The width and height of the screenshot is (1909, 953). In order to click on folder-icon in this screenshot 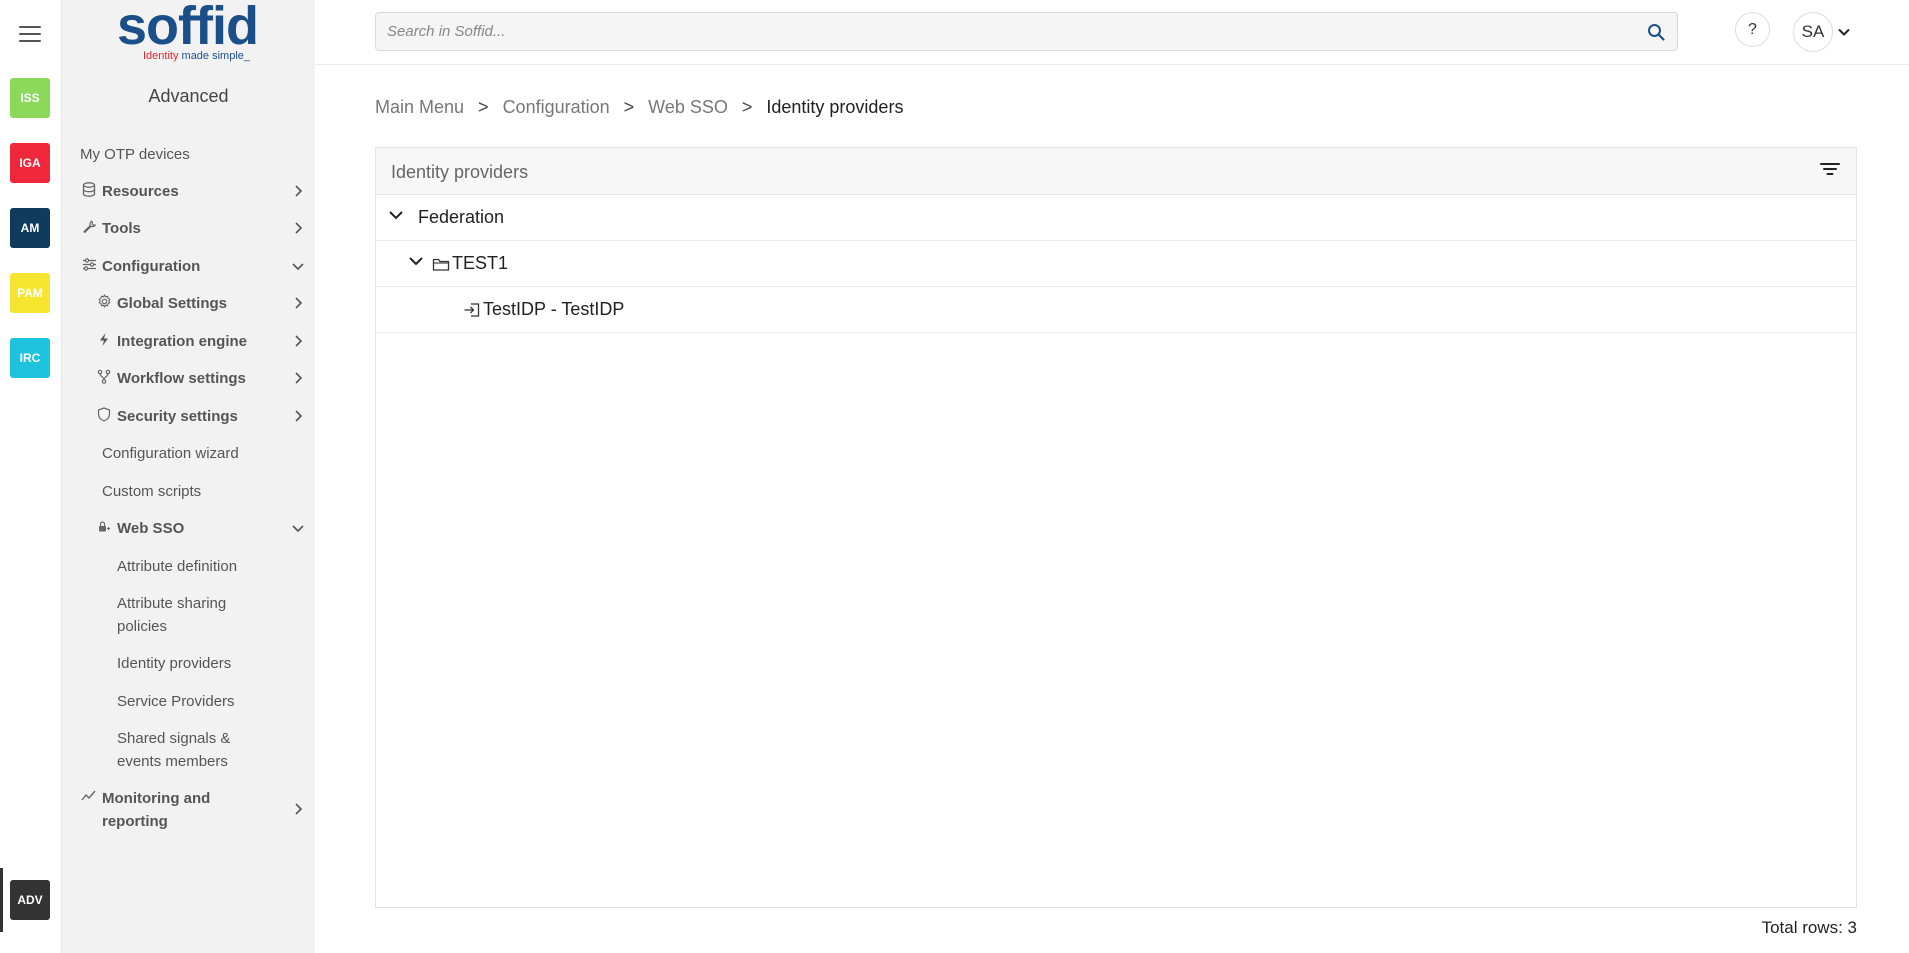, I will do `click(441, 264)`.